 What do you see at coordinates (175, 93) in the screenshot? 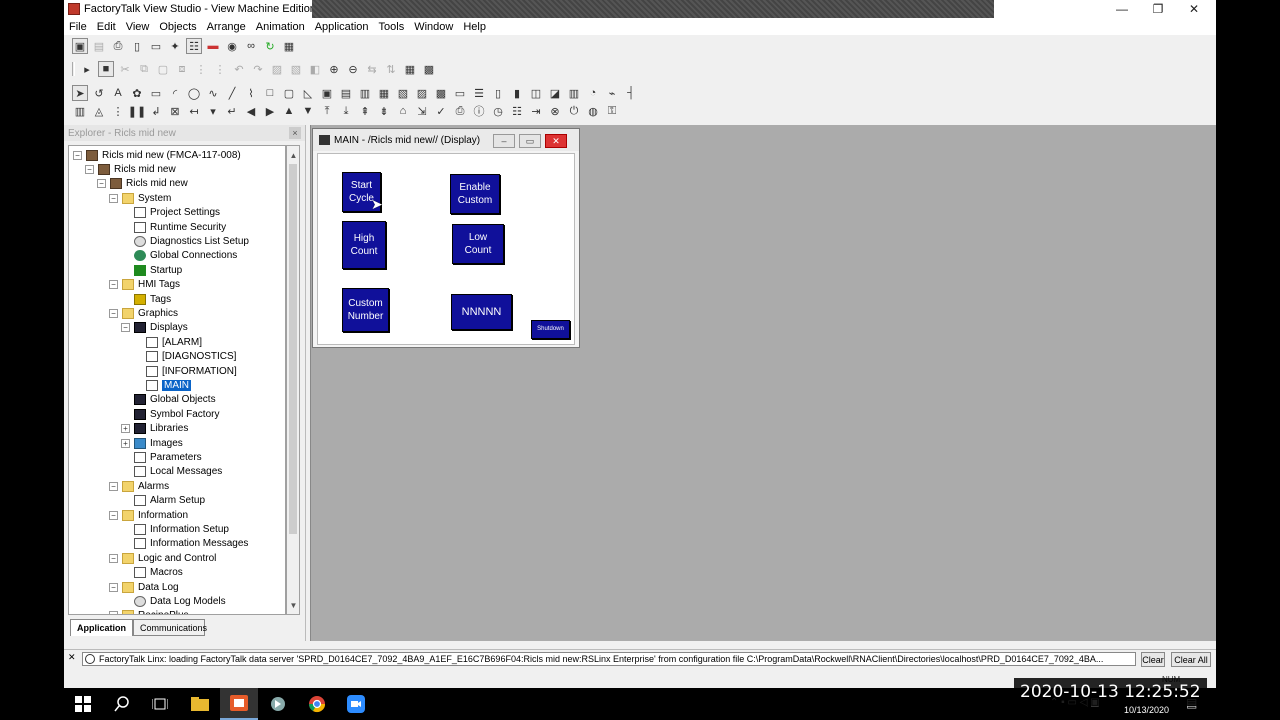
I see `arc-icon: ◜` at bounding box center [175, 93].